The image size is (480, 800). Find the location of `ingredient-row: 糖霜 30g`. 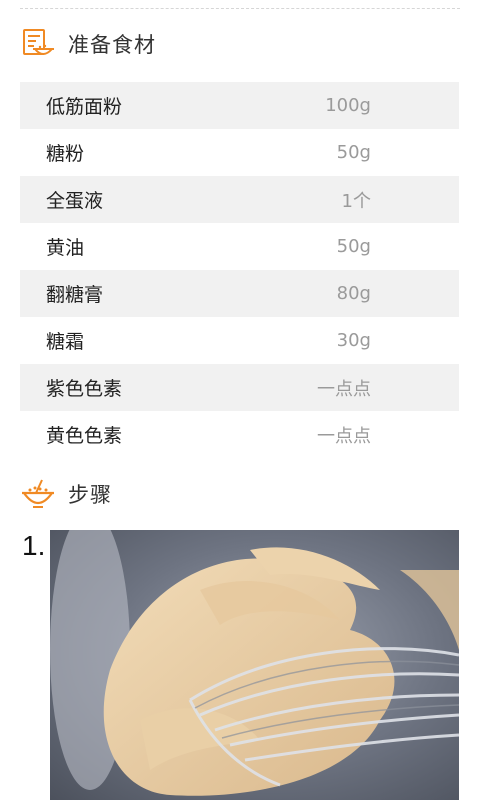

ingredient-row: 糖霜 30g is located at coordinates (239, 340).